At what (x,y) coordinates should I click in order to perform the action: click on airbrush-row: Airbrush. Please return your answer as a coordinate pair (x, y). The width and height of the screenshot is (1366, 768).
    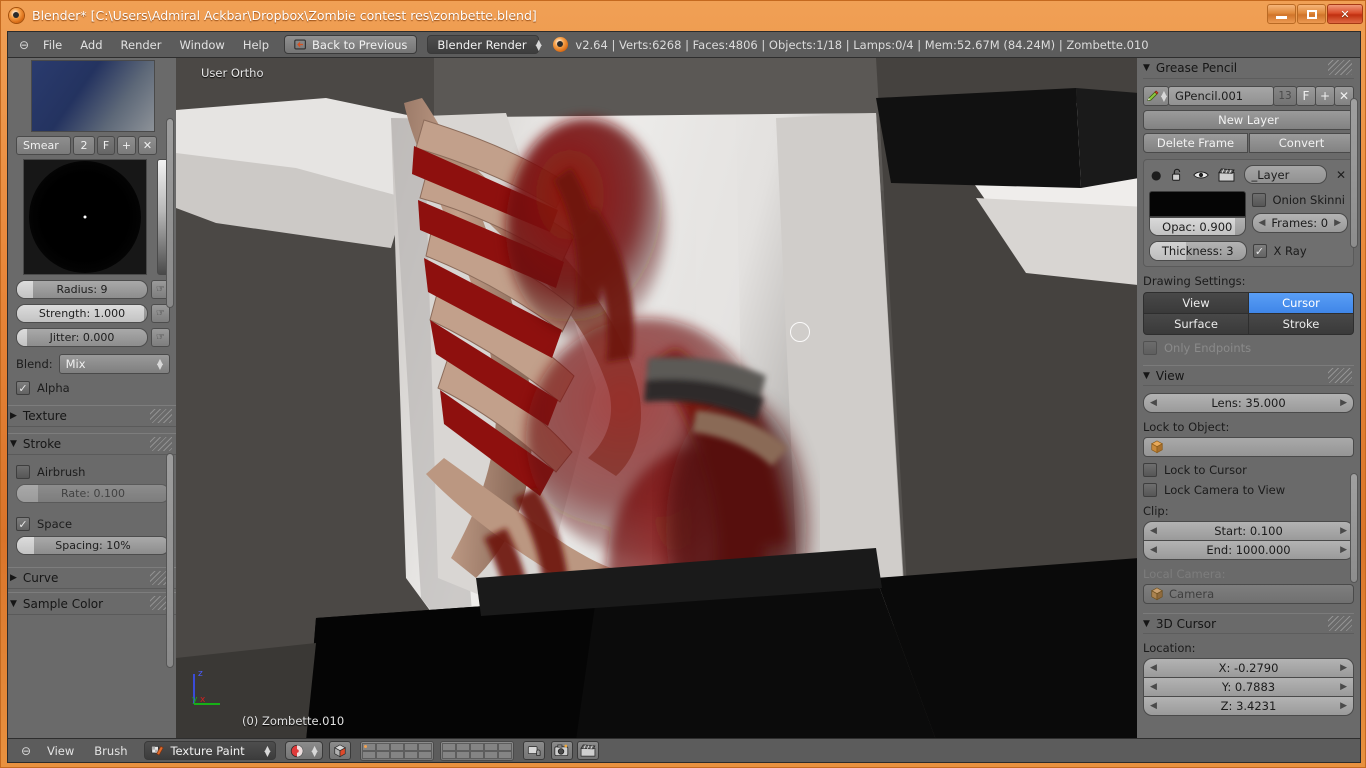
    Looking at the image, I should click on (93, 472).